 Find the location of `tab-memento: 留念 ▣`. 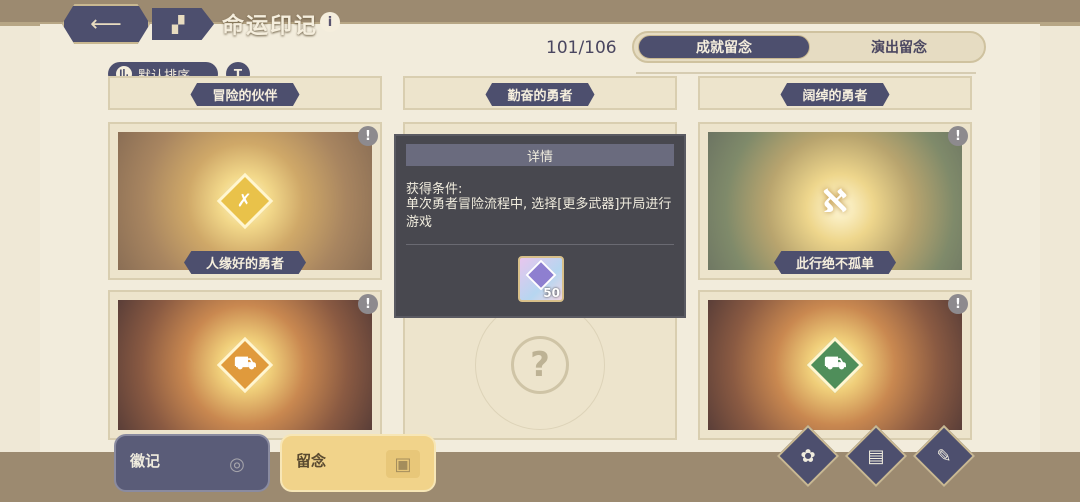

tab-memento: 留念 ▣ is located at coordinates (358, 463).